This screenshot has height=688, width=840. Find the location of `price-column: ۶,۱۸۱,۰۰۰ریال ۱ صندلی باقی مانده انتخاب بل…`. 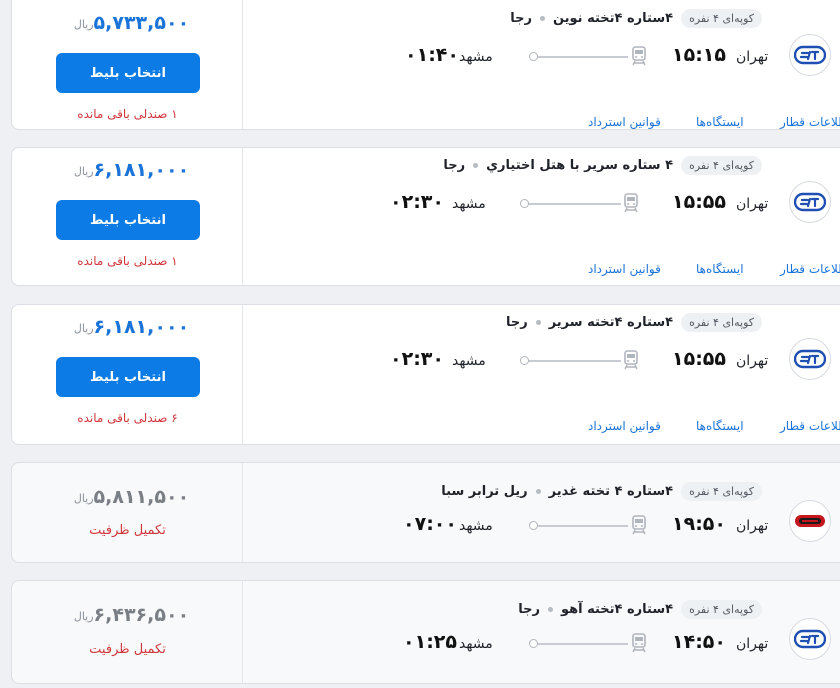

price-column: ۶,۱۸۱,۰۰۰ریال ۱ صندلی باقی مانده انتخاب بل… is located at coordinates (127, 216).